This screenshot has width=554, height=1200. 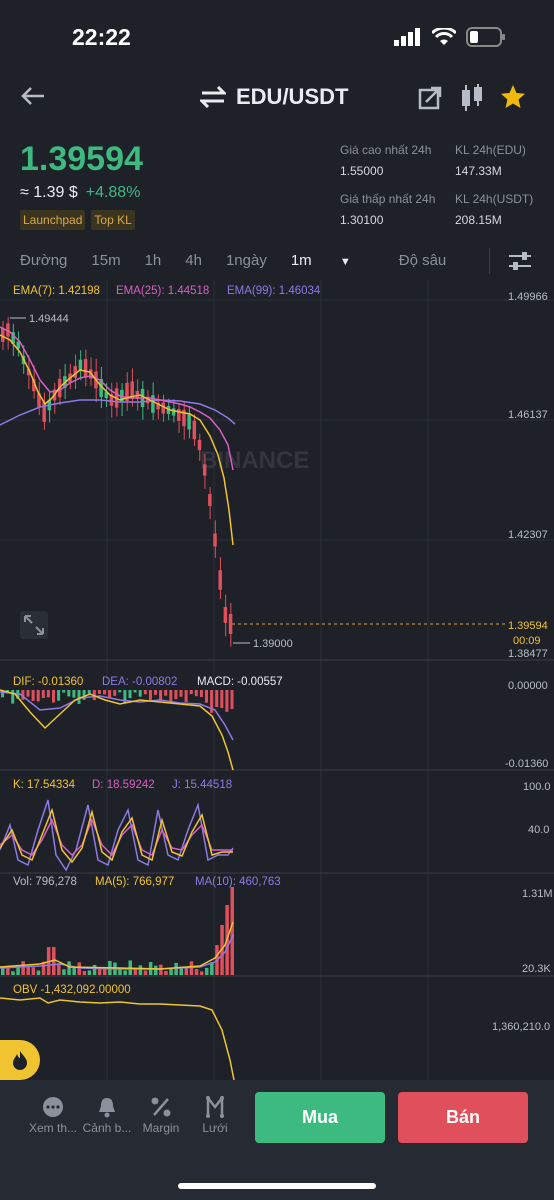 What do you see at coordinates (388, 199) in the screenshot?
I see `low-label: Giá thấp nhất 24h` at bounding box center [388, 199].